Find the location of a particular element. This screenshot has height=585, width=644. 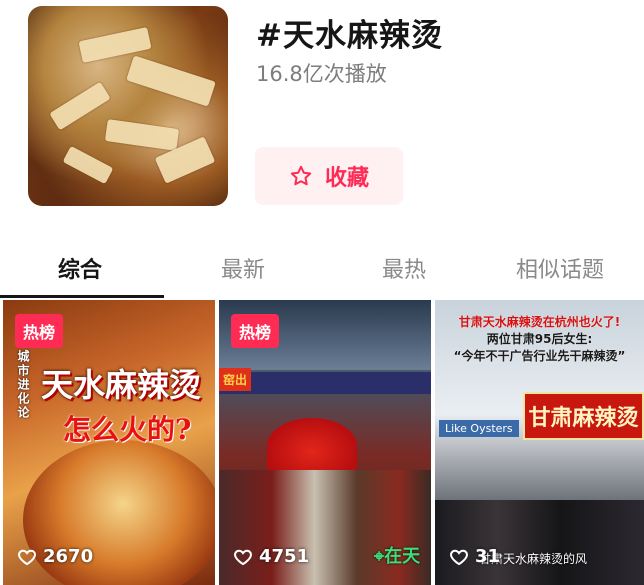

tab-hottest: 最热 is located at coordinates (404, 268).